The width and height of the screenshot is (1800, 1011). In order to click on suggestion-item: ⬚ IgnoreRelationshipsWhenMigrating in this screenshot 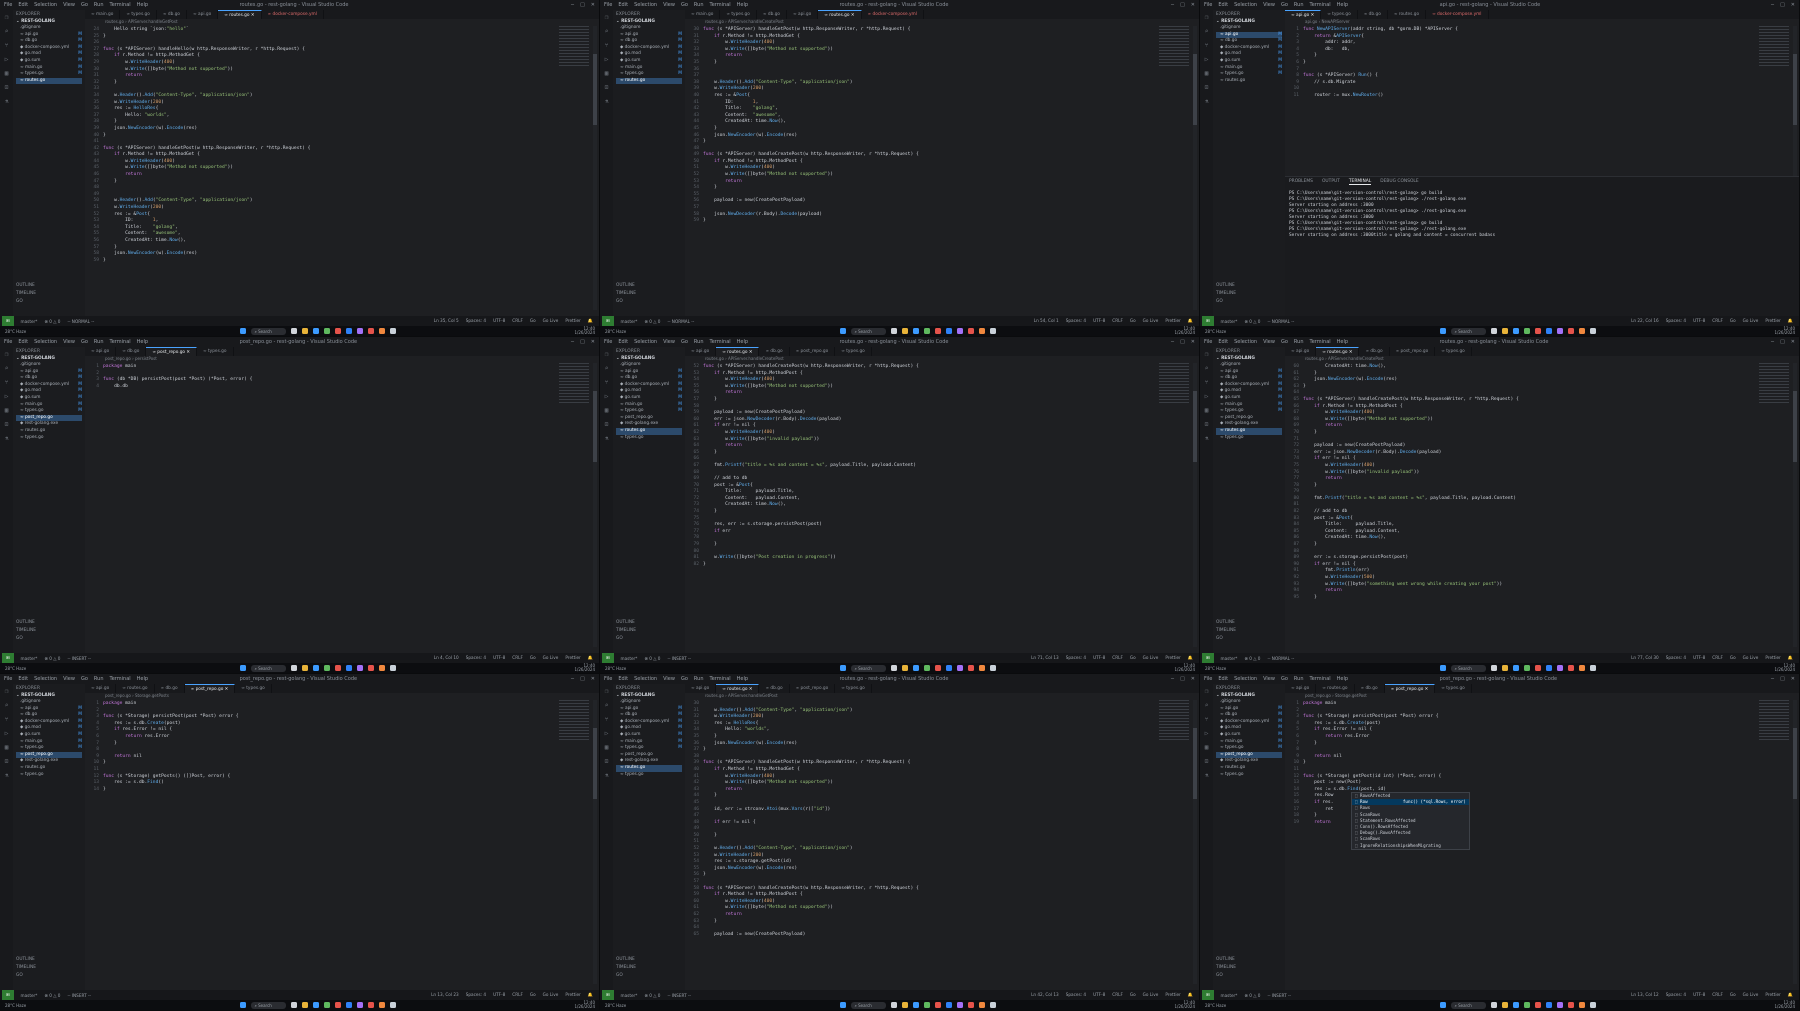, I will do `click(1410, 846)`.